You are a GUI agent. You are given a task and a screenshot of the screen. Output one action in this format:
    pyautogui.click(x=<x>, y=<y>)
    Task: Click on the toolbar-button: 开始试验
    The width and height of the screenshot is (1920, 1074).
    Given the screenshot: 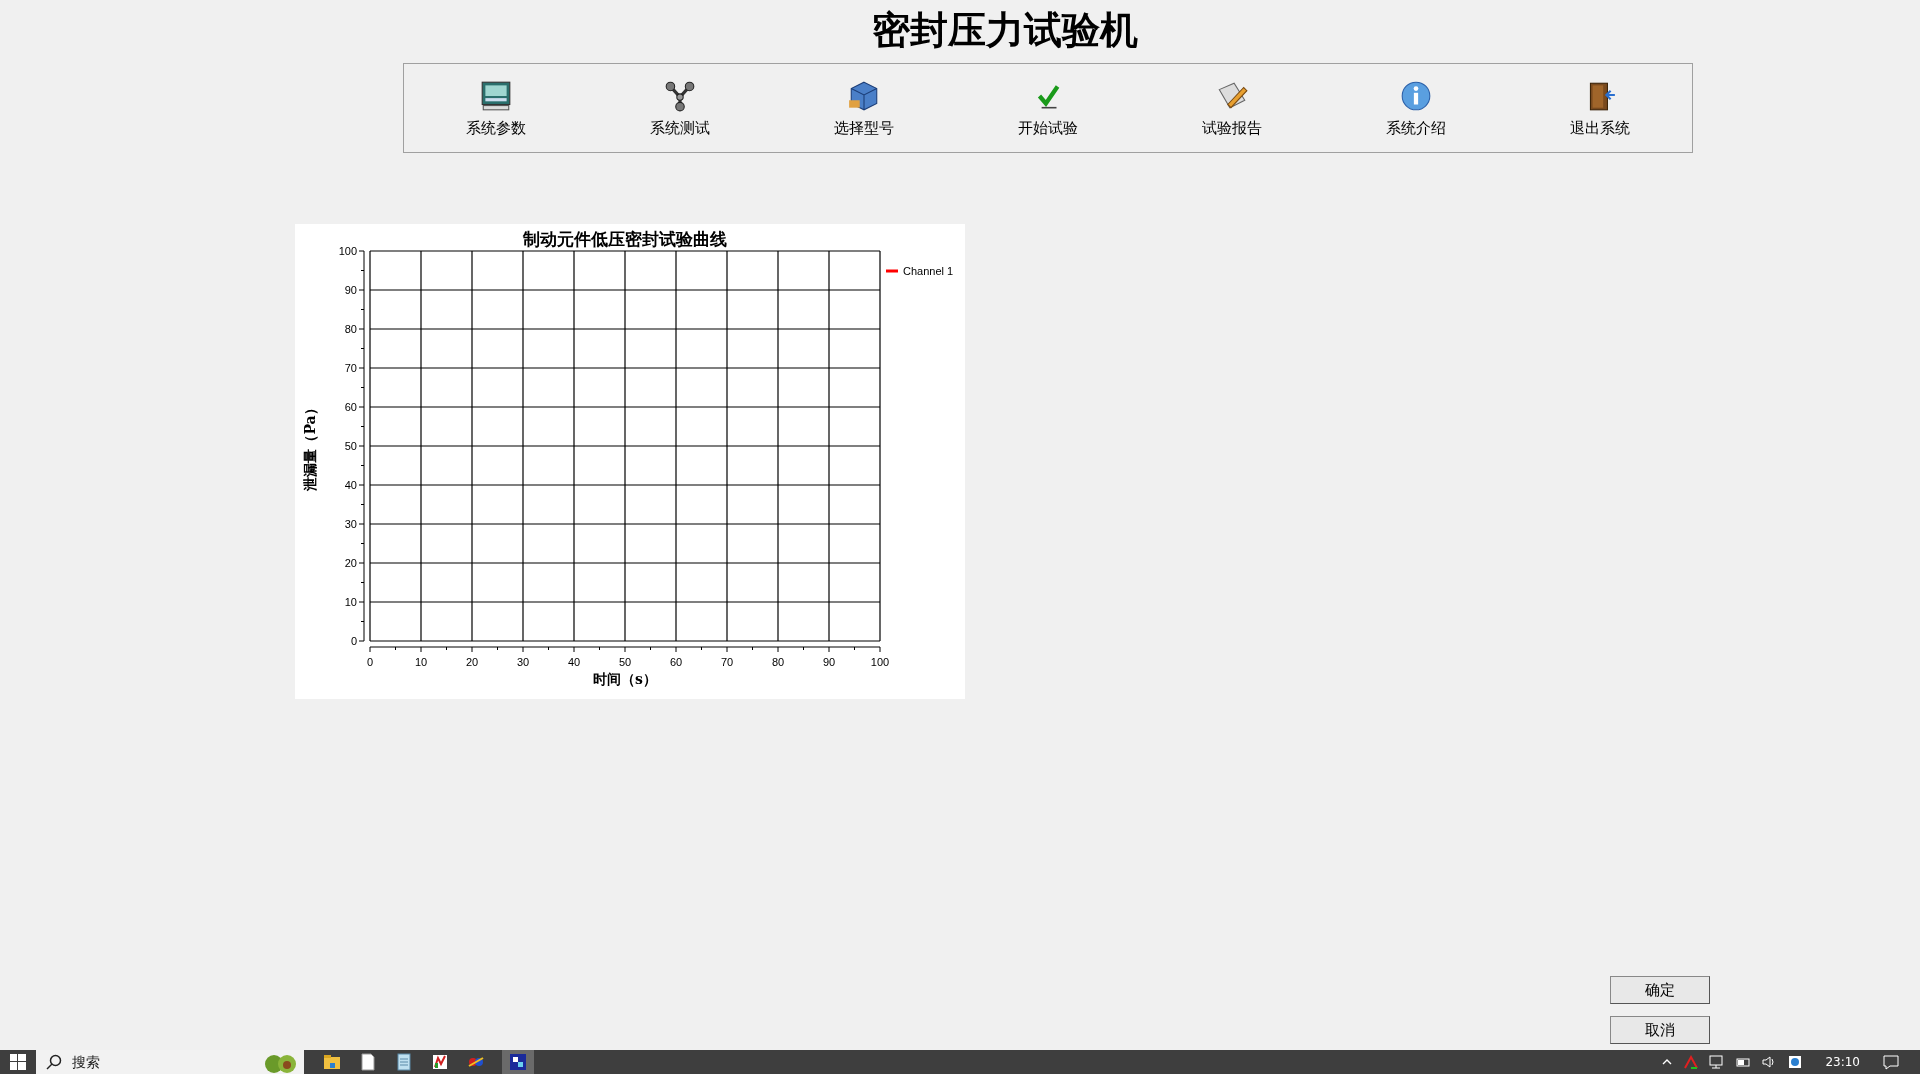 What is the action you would take?
    pyautogui.click(x=1048, y=108)
    